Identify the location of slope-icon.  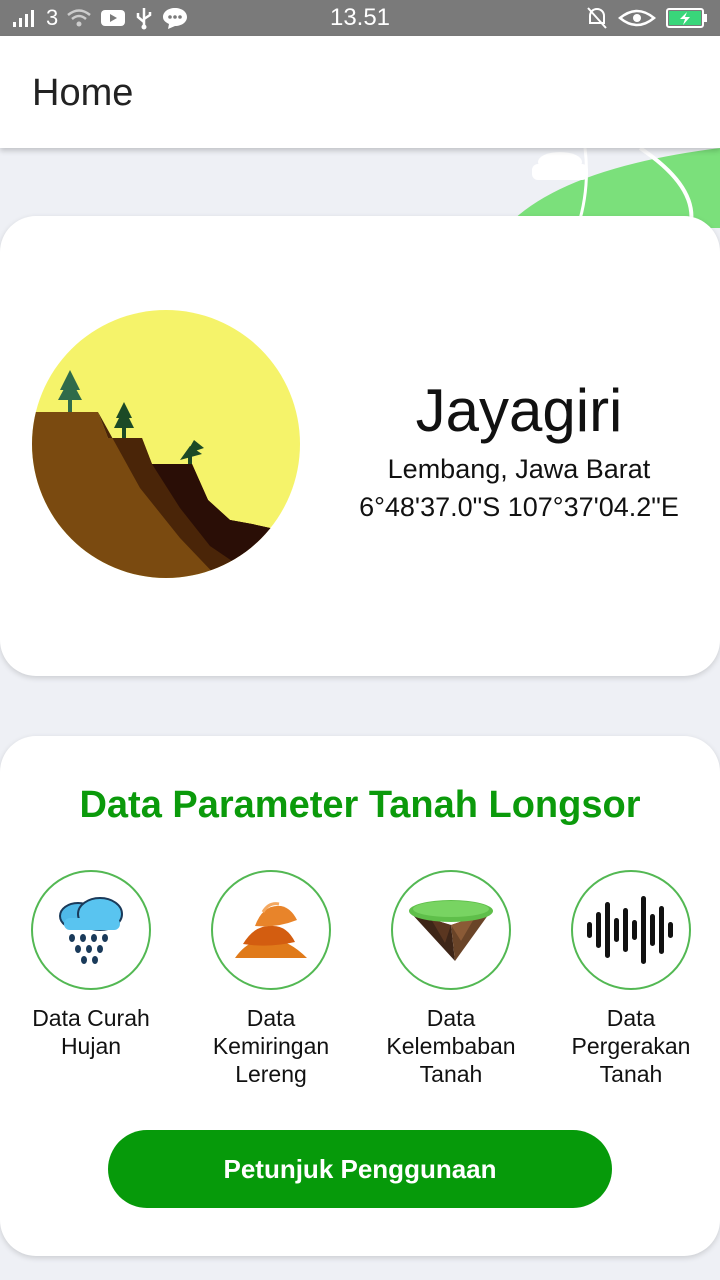
(271, 930).